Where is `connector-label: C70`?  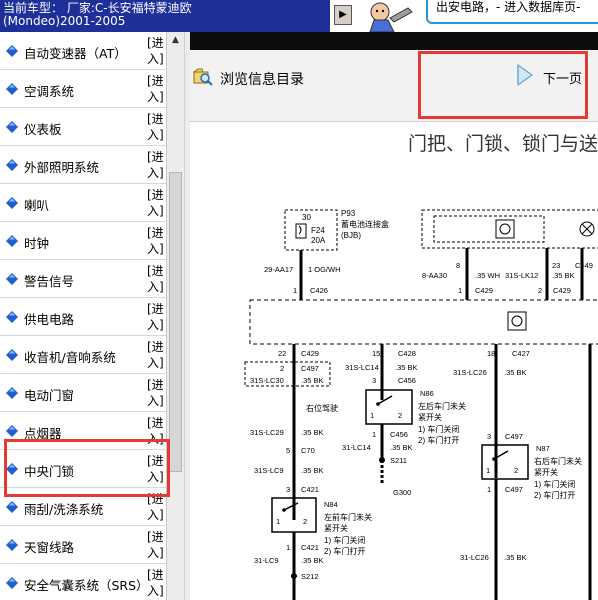 connector-label: C70 is located at coordinates (308, 450).